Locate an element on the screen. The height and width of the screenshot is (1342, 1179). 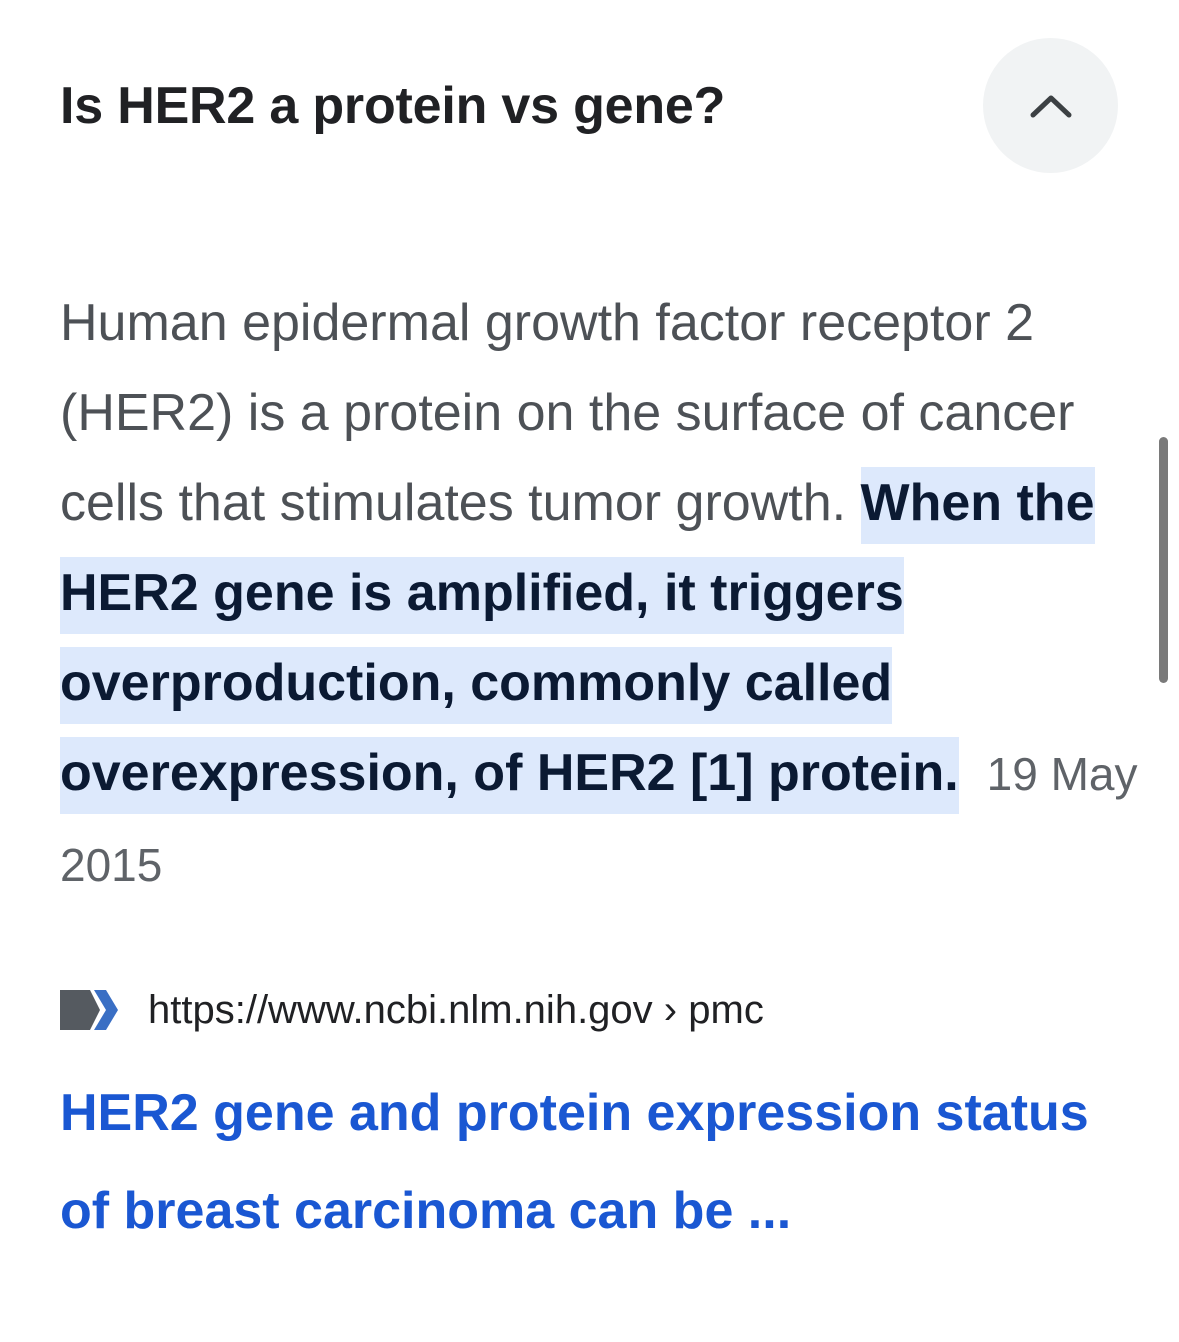
collapse-button is located at coordinates (1050, 105).